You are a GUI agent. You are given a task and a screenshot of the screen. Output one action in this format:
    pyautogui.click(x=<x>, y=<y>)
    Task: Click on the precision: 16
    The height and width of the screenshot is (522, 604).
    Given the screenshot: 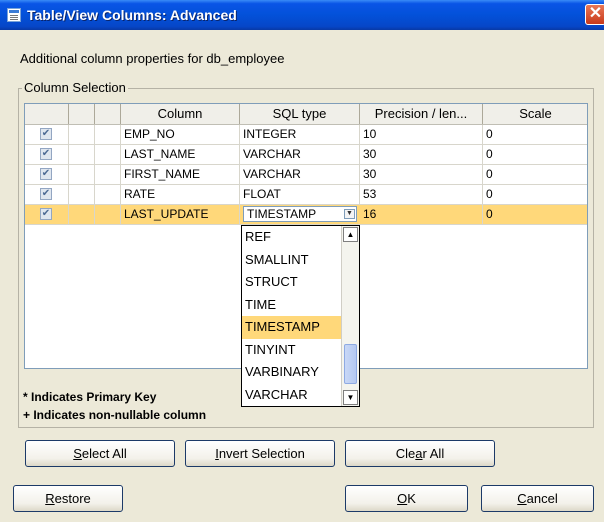 What is the action you would take?
    pyautogui.click(x=421, y=214)
    